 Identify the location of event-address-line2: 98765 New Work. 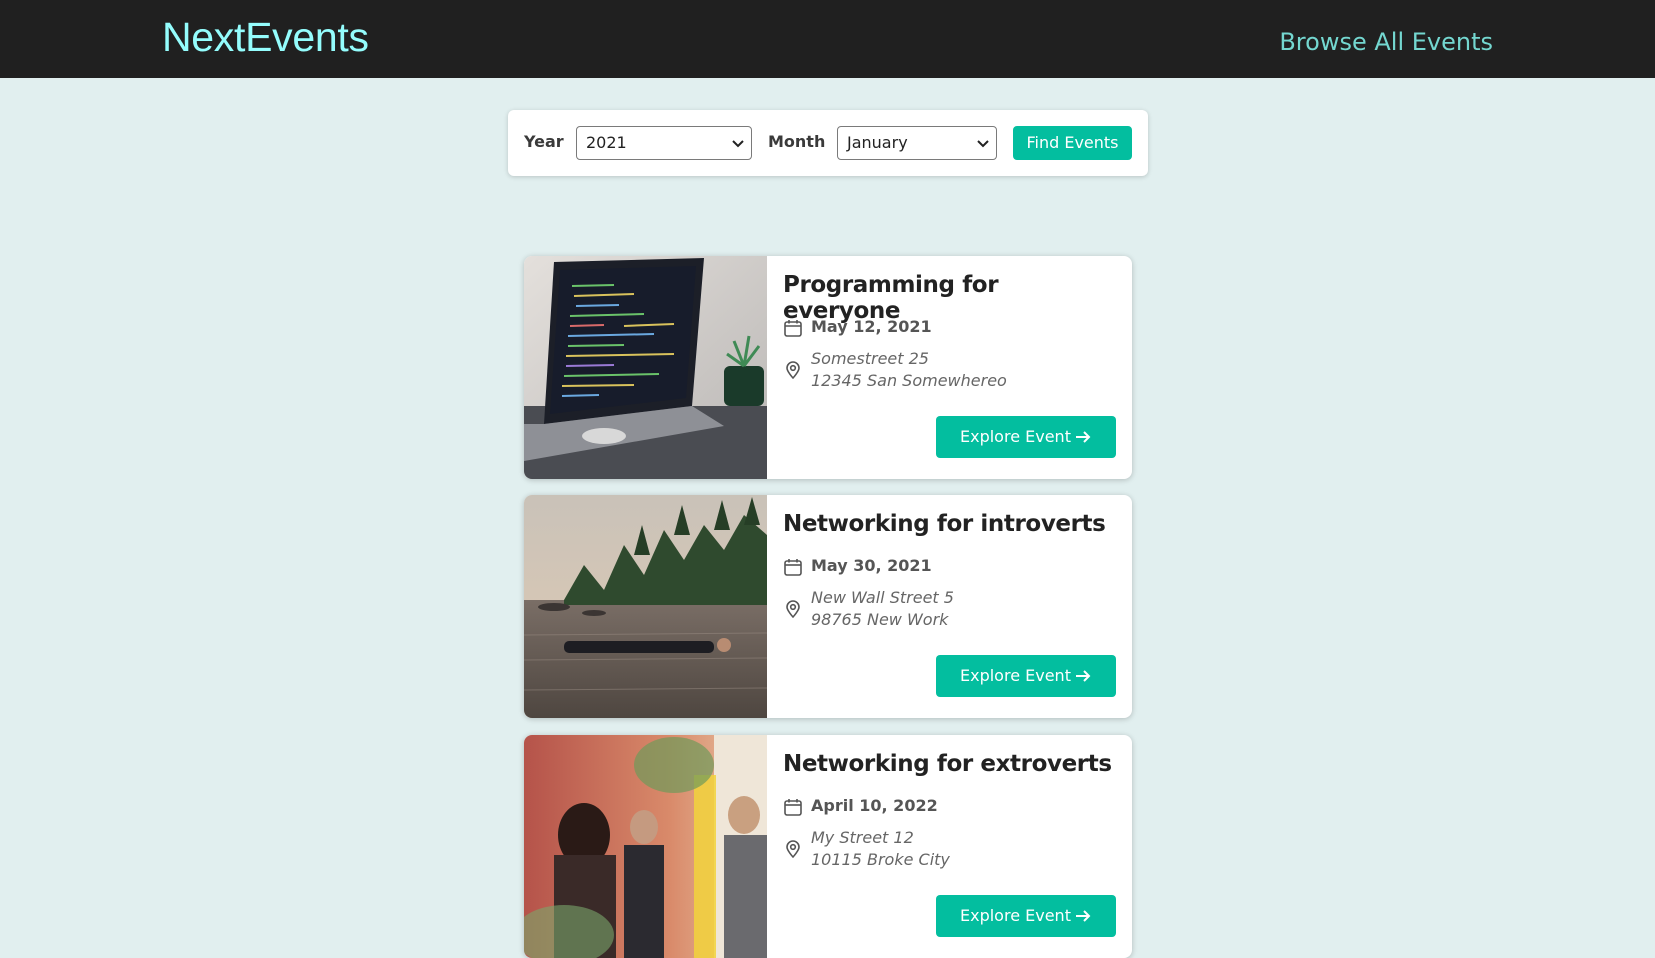
(880, 619).